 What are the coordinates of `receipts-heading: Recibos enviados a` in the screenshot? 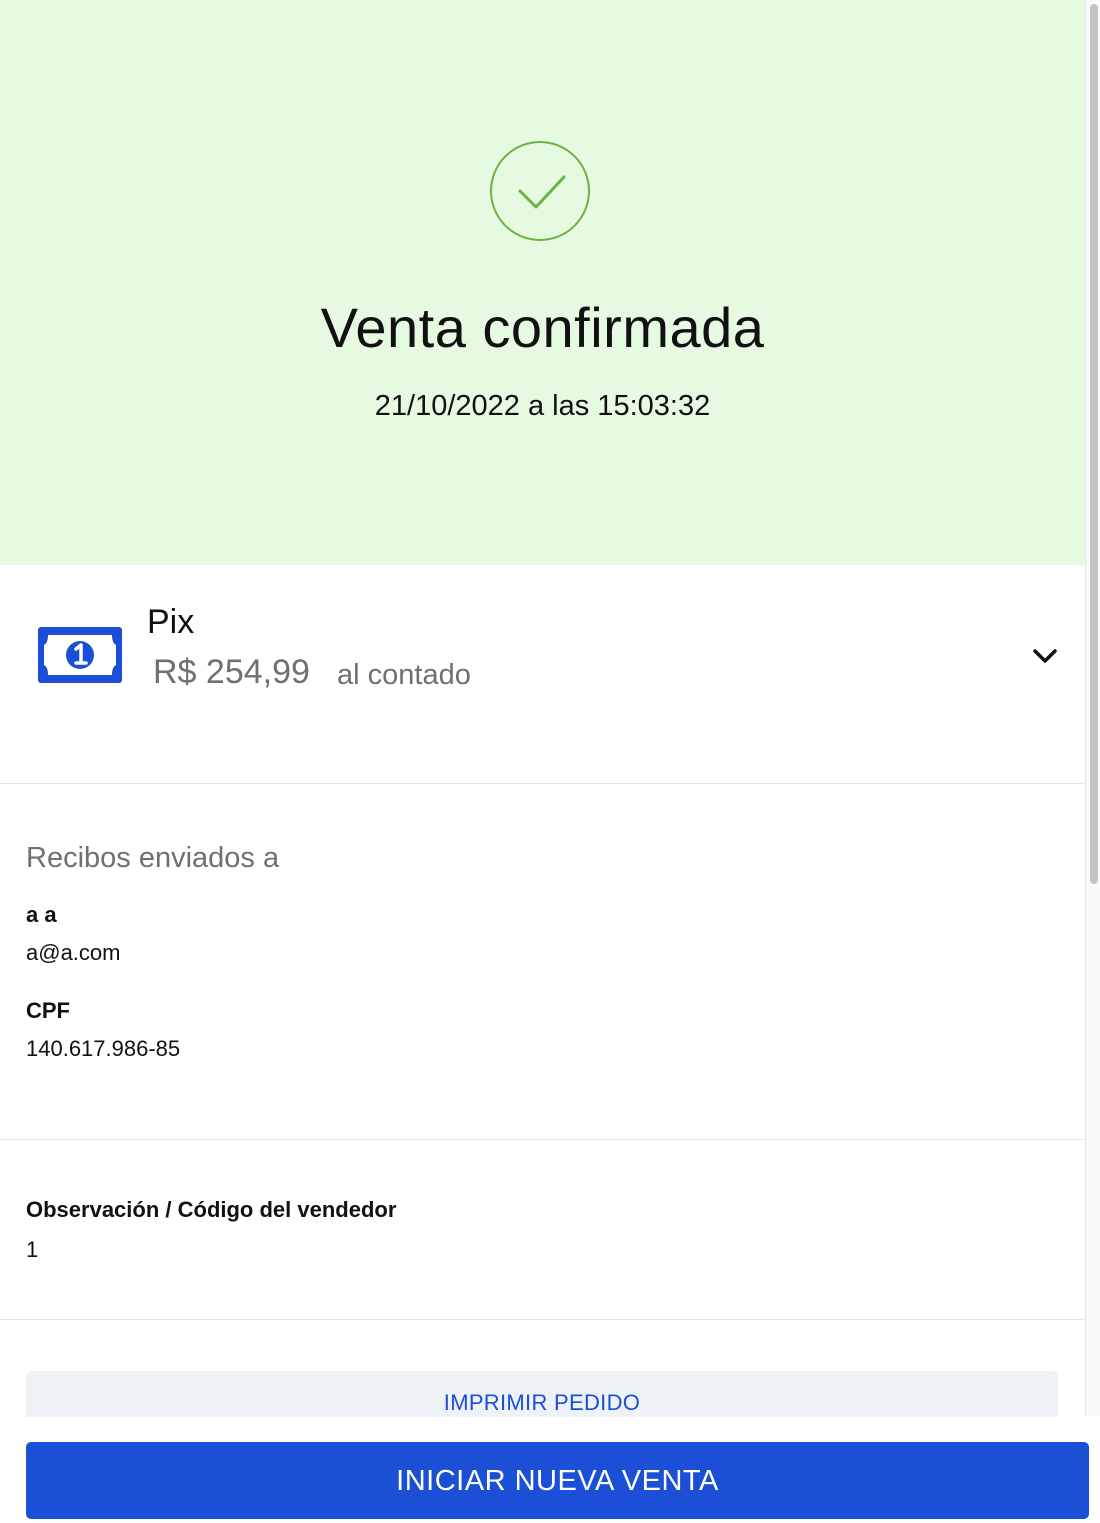 It's located at (153, 858).